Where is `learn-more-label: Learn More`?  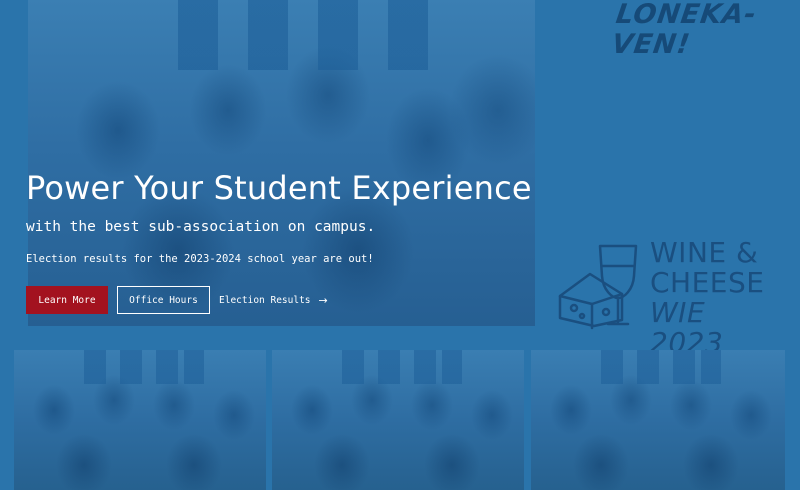 learn-more-label: Learn More is located at coordinates (67, 300).